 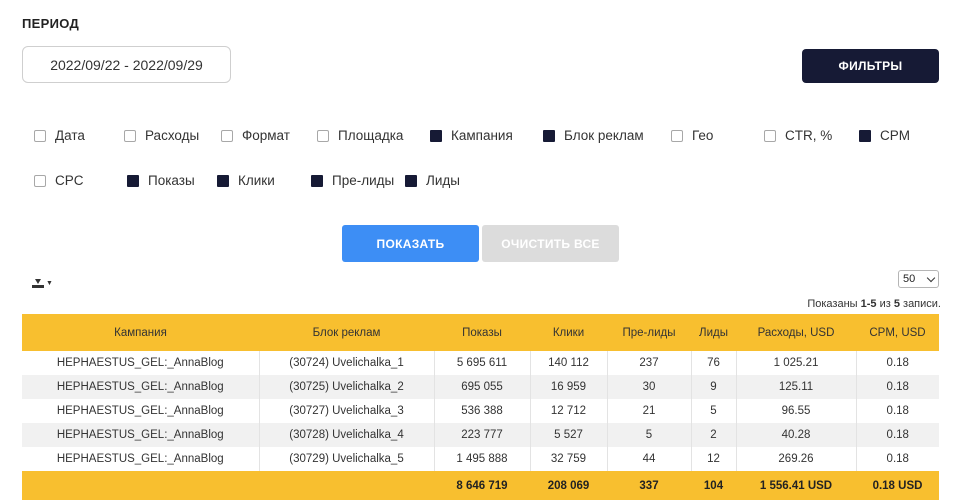 What do you see at coordinates (568, 411) in the screenshot?
I see `cell-clicks: 12 712` at bounding box center [568, 411].